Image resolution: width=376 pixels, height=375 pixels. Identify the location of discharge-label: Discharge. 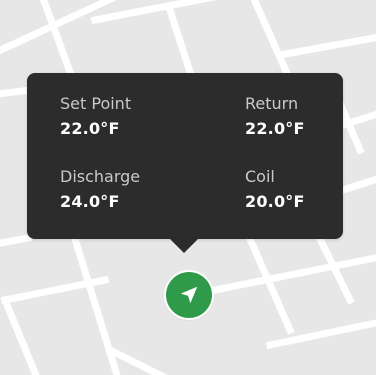
(100, 176).